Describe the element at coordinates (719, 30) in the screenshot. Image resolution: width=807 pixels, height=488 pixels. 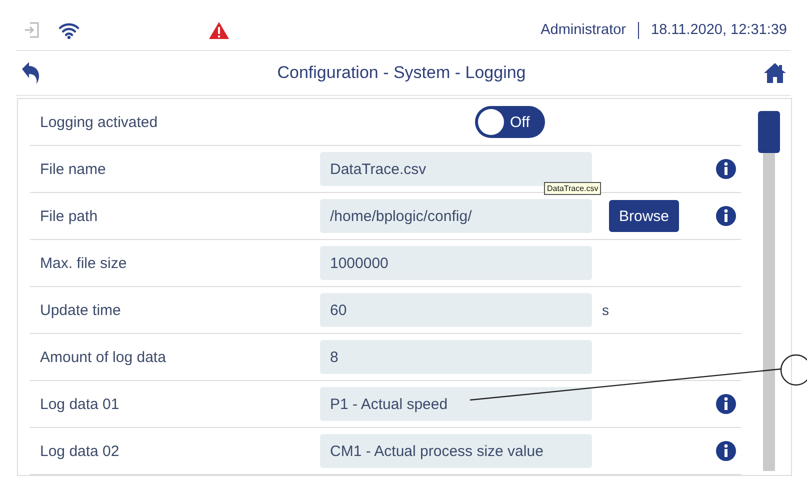
I see `date-time: 18.11.2020, 12:31:39` at that location.